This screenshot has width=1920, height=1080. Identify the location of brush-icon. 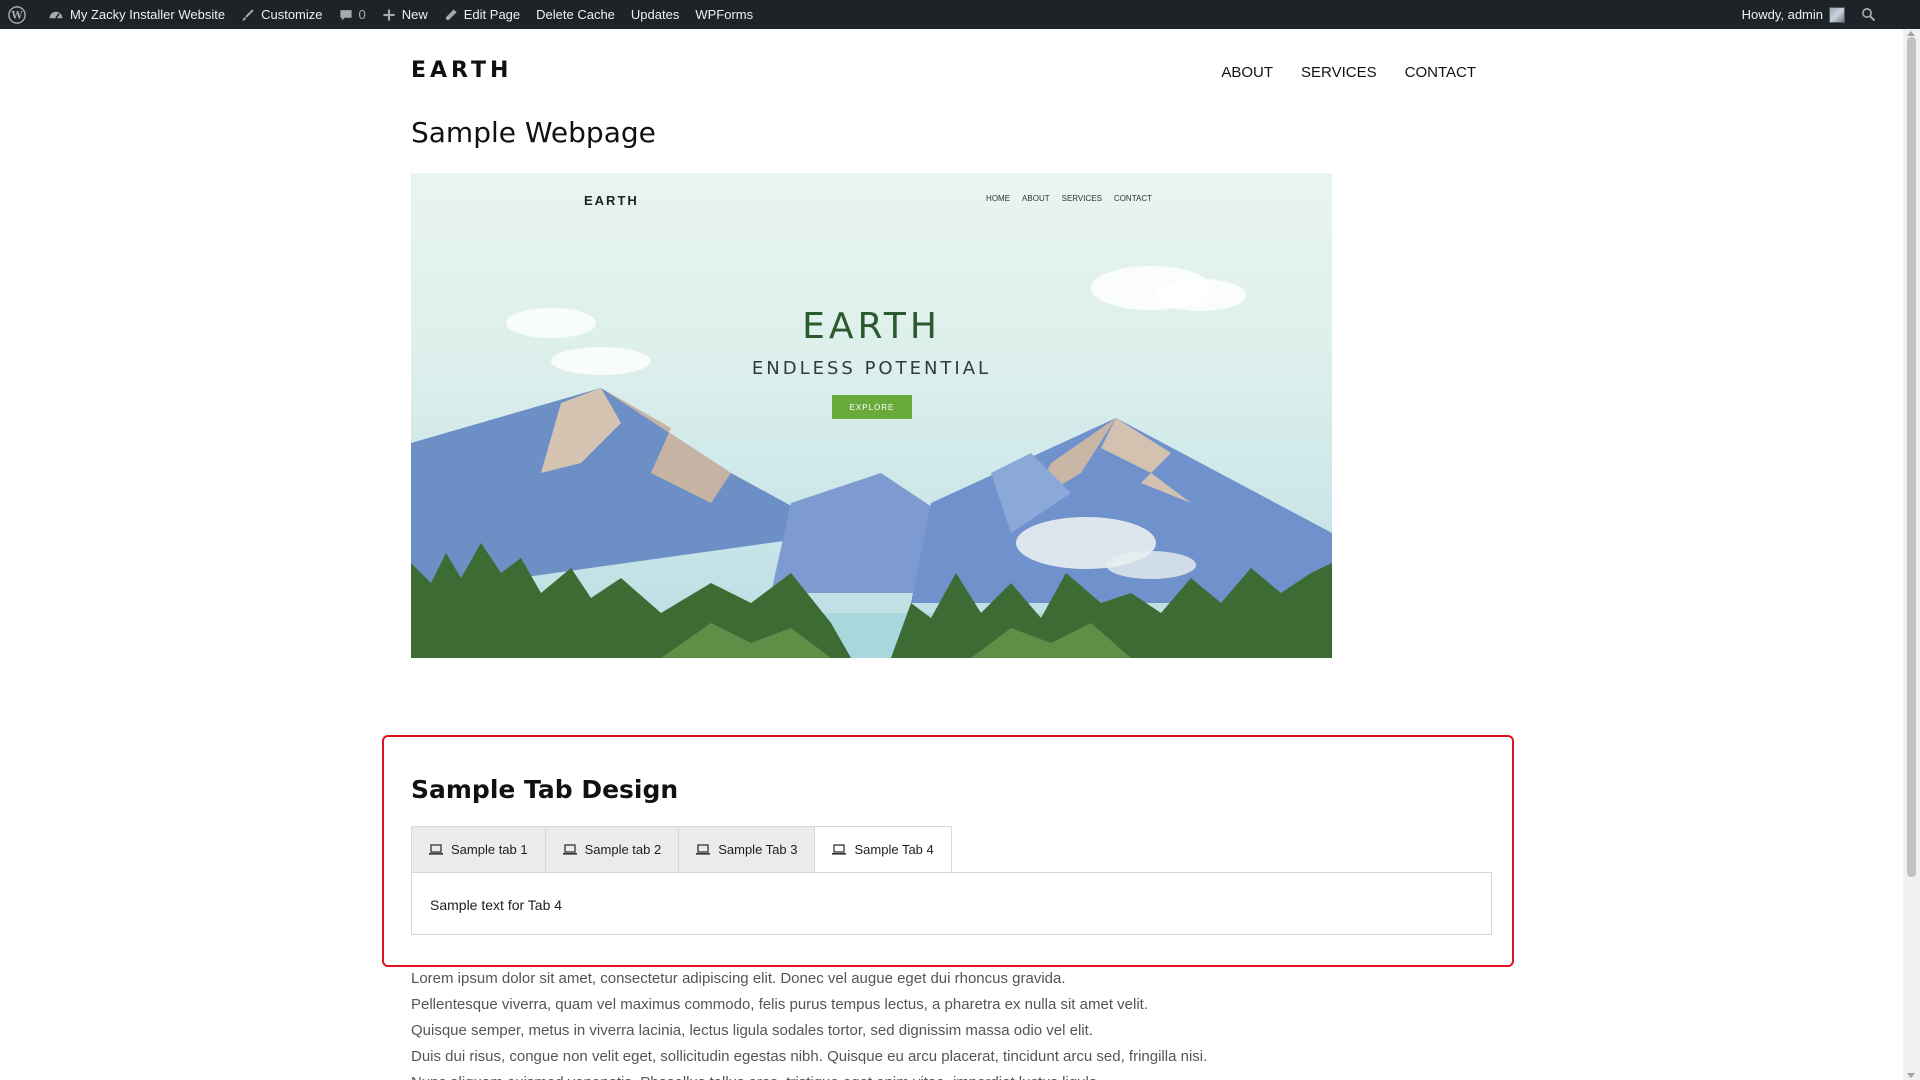
(248, 14).